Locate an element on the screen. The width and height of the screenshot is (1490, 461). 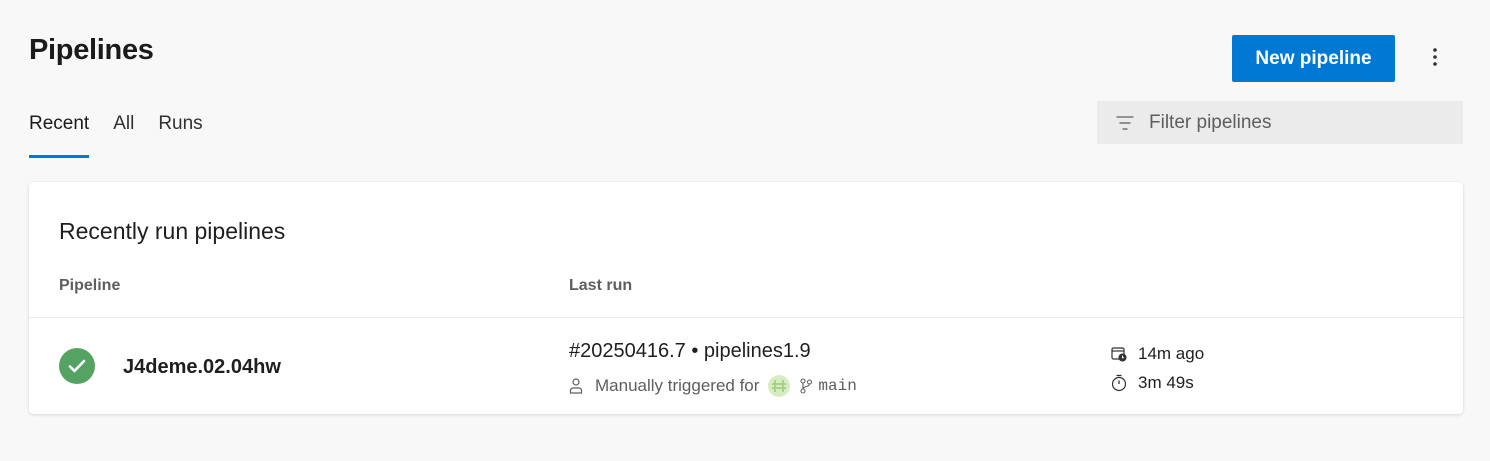
section-title: Recently run pipelines is located at coordinates (172, 231).